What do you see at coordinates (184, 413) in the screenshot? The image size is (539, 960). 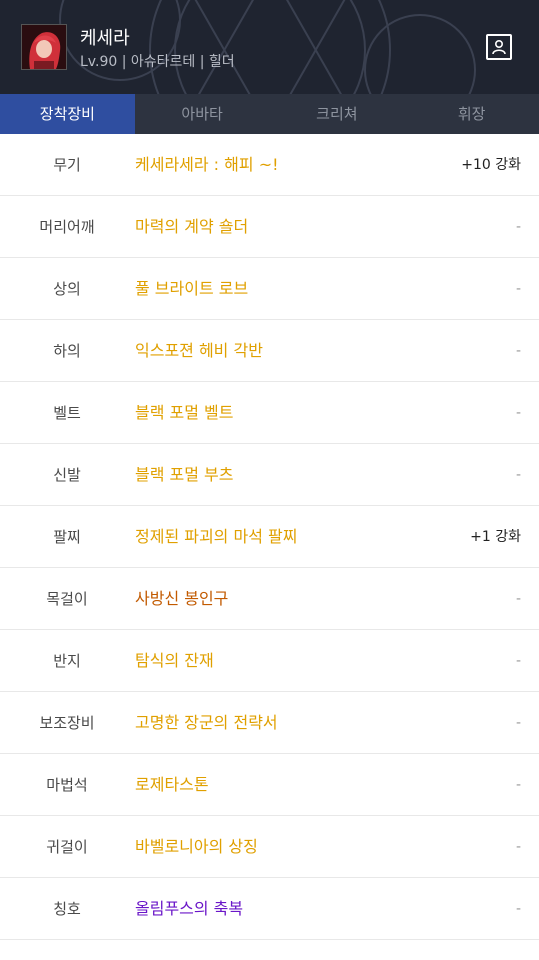 I see `item-name: 블랙 포멀 벨트` at bounding box center [184, 413].